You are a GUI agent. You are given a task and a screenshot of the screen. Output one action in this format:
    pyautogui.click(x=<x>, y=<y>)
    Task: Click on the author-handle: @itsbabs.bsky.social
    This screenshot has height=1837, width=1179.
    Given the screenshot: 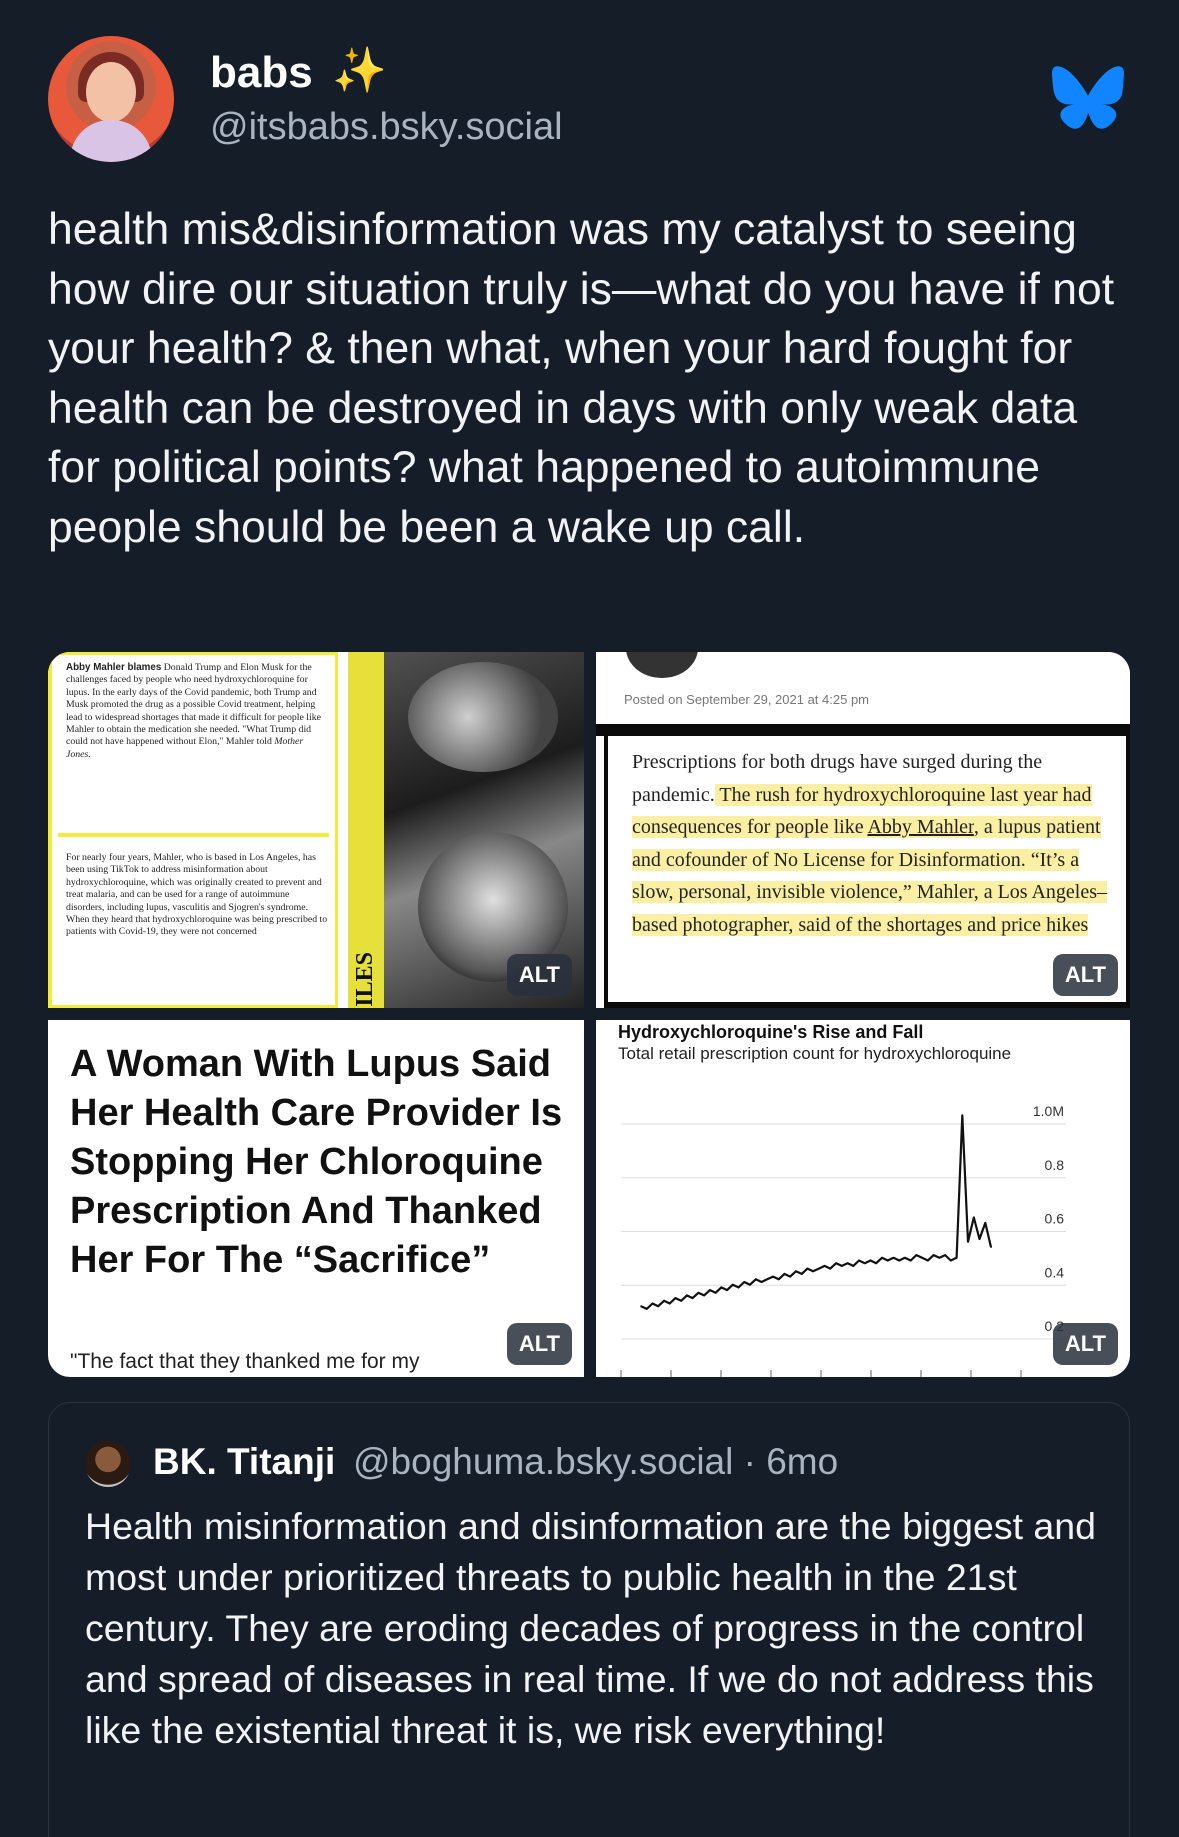 What is the action you would take?
    pyautogui.click(x=386, y=127)
    